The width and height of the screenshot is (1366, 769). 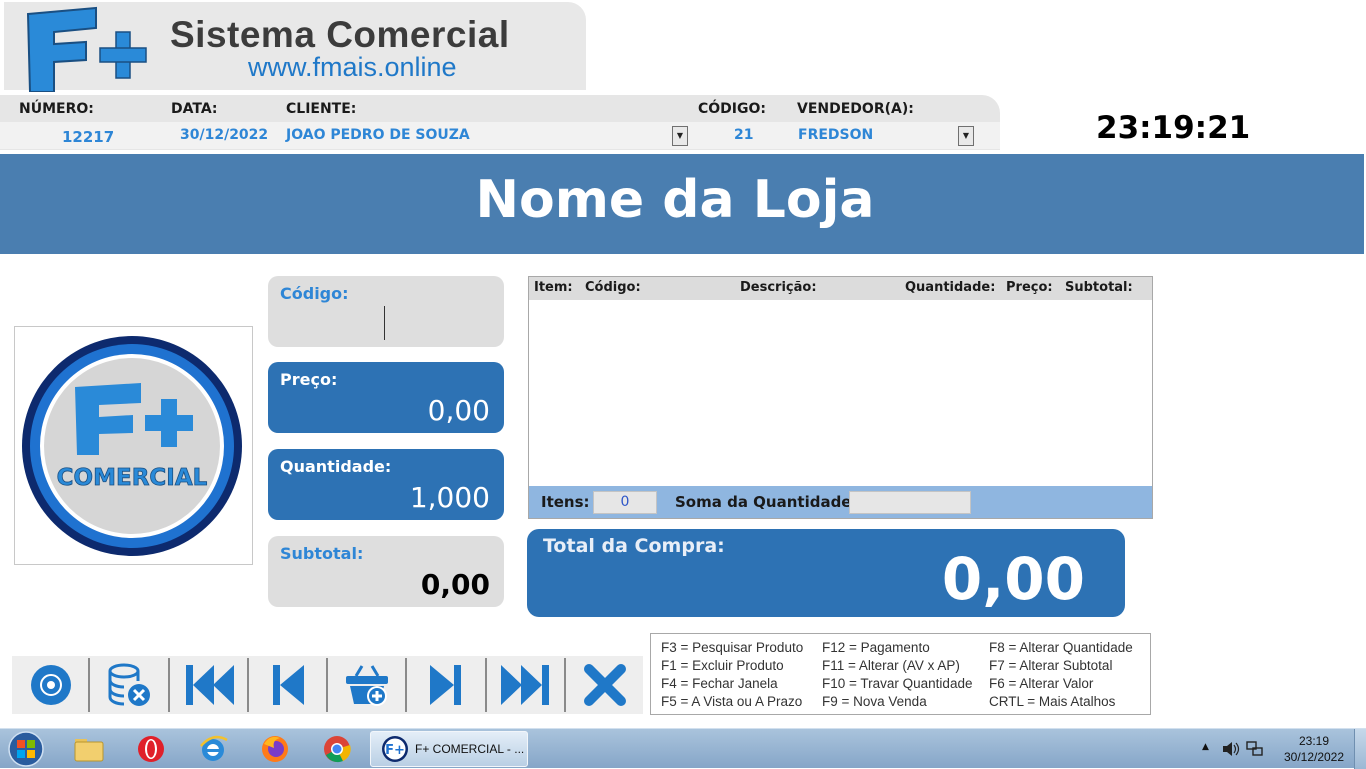 I want to click on column-header-preco: Preço:, so click(x=1029, y=287).